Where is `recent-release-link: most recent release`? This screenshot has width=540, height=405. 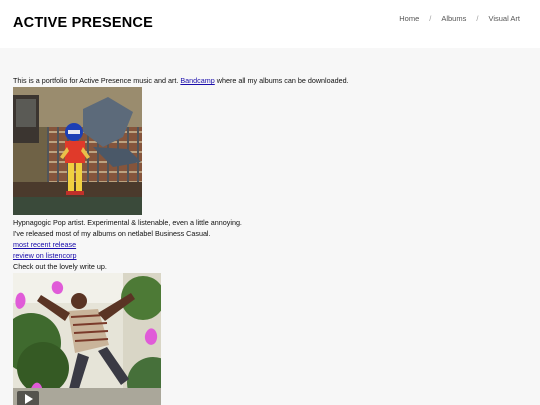
recent-release-link: most recent release is located at coordinates (44, 244).